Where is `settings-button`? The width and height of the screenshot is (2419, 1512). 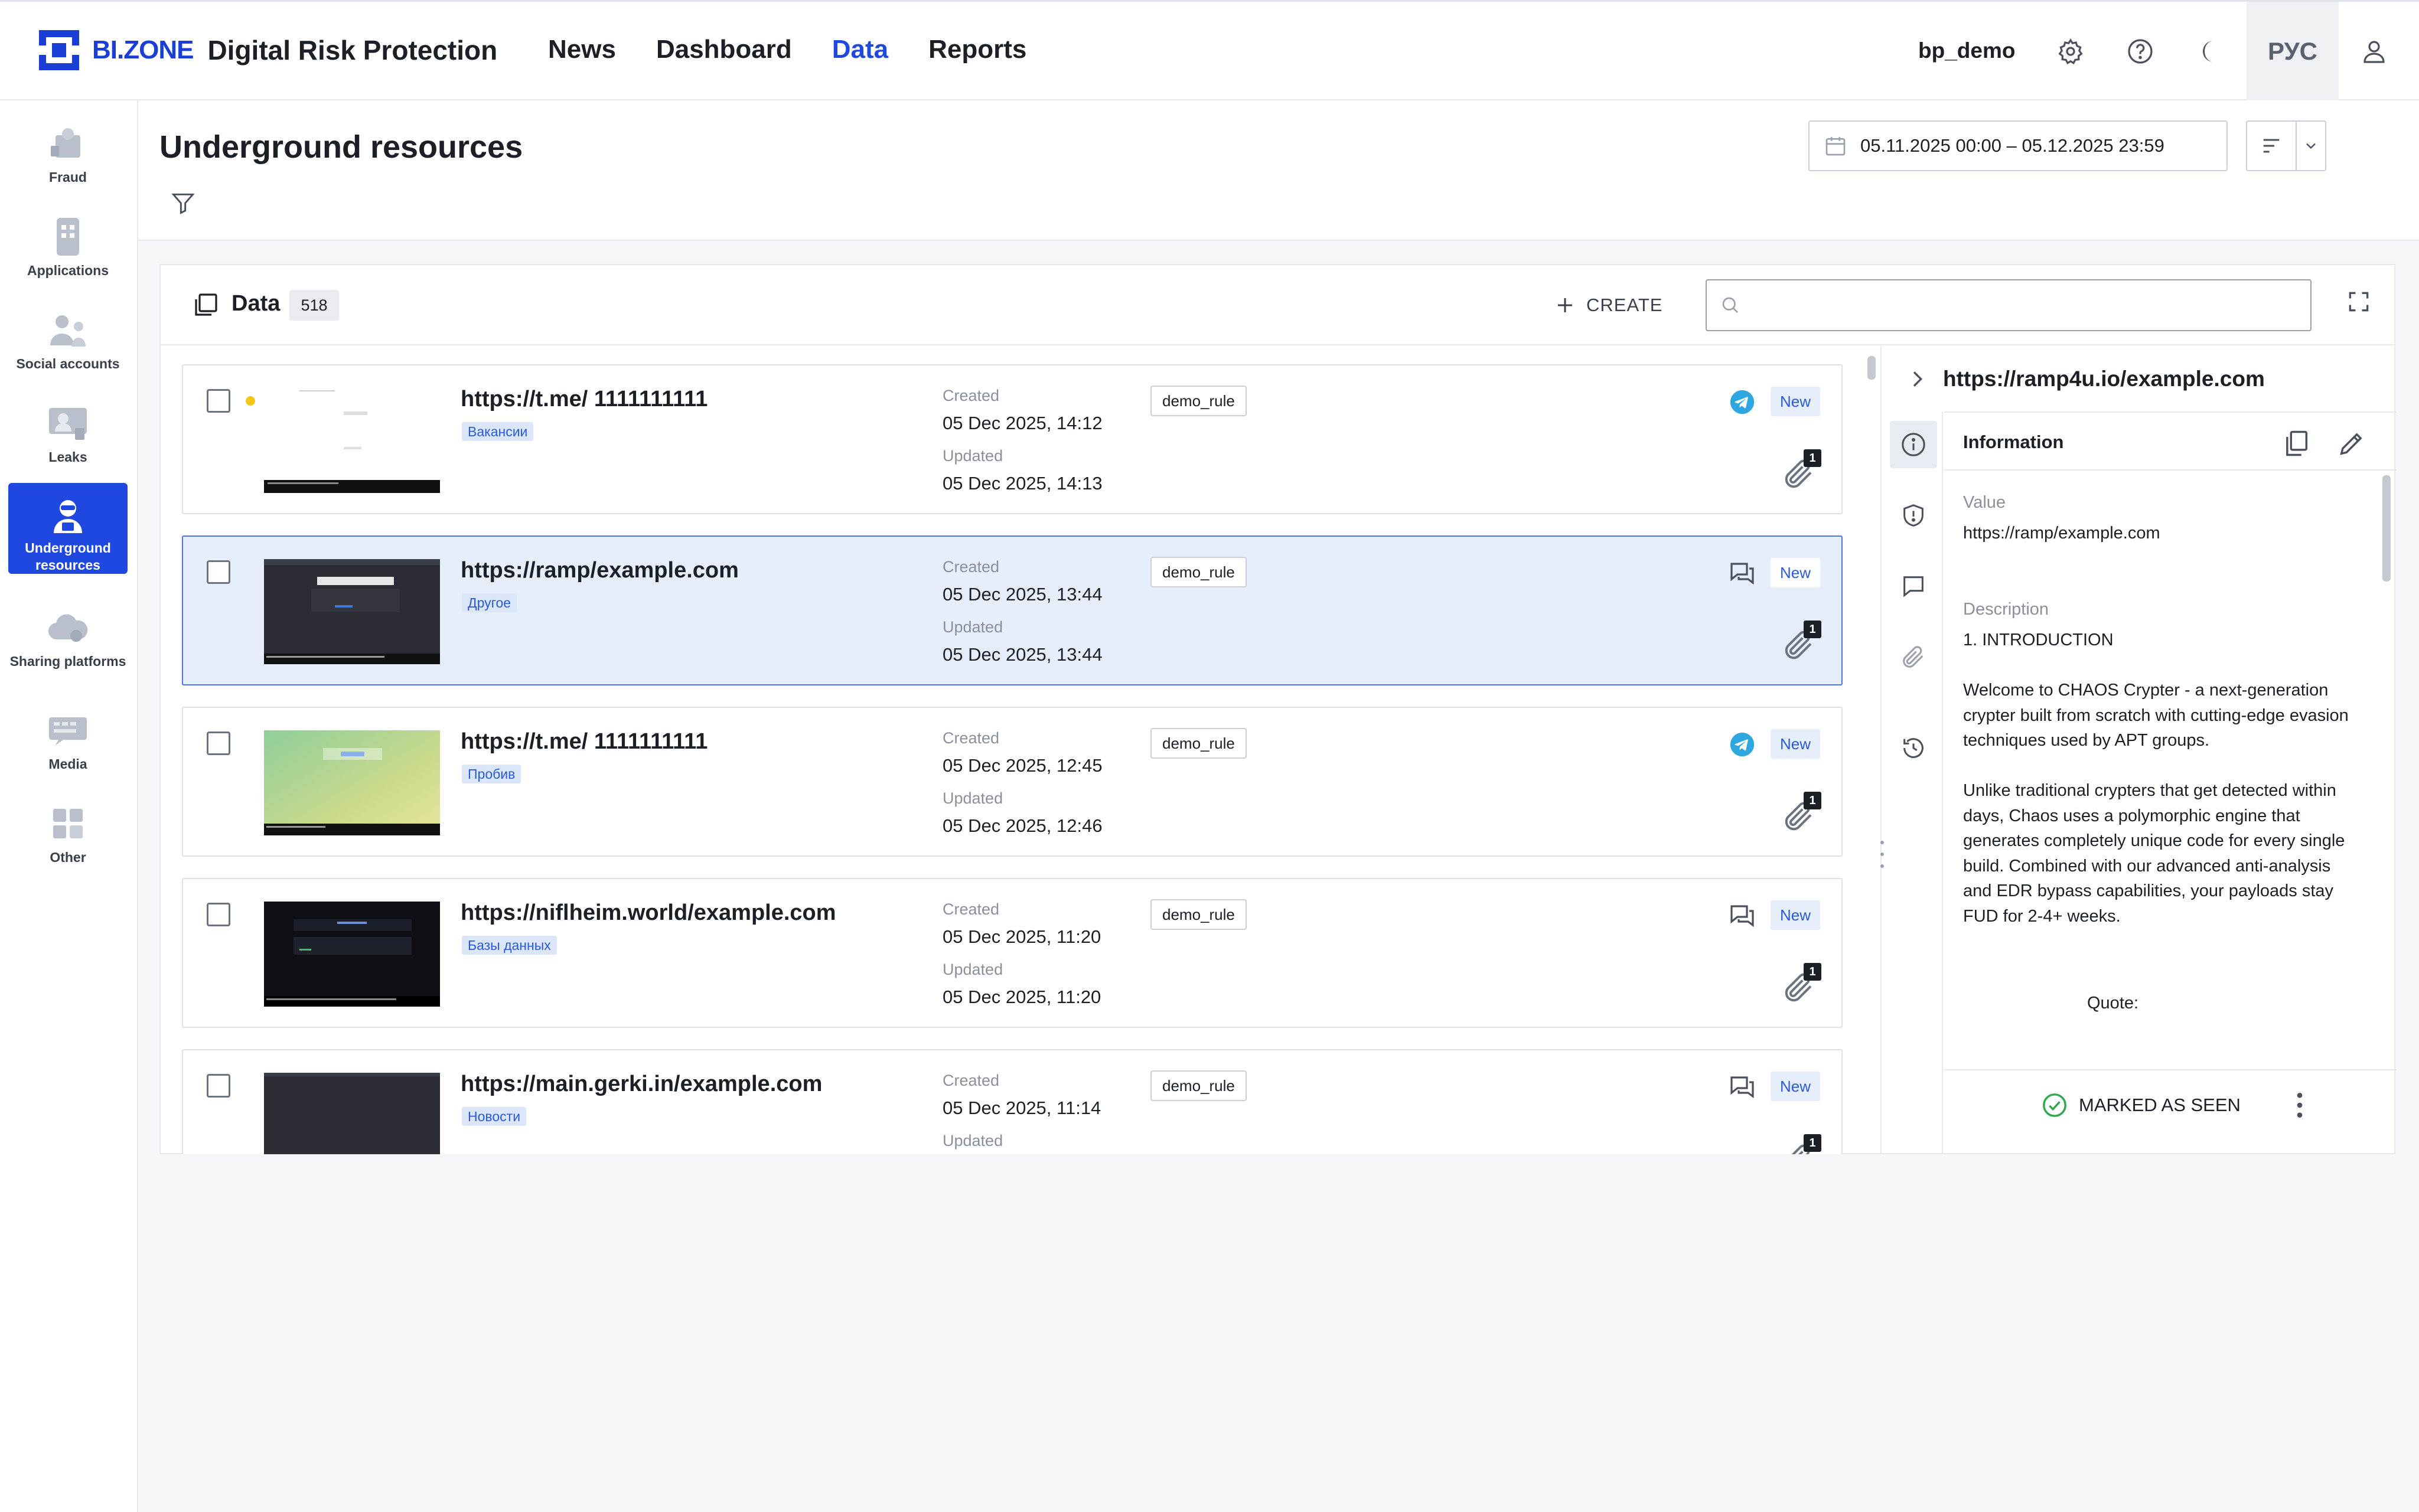 settings-button is located at coordinates (2070, 51).